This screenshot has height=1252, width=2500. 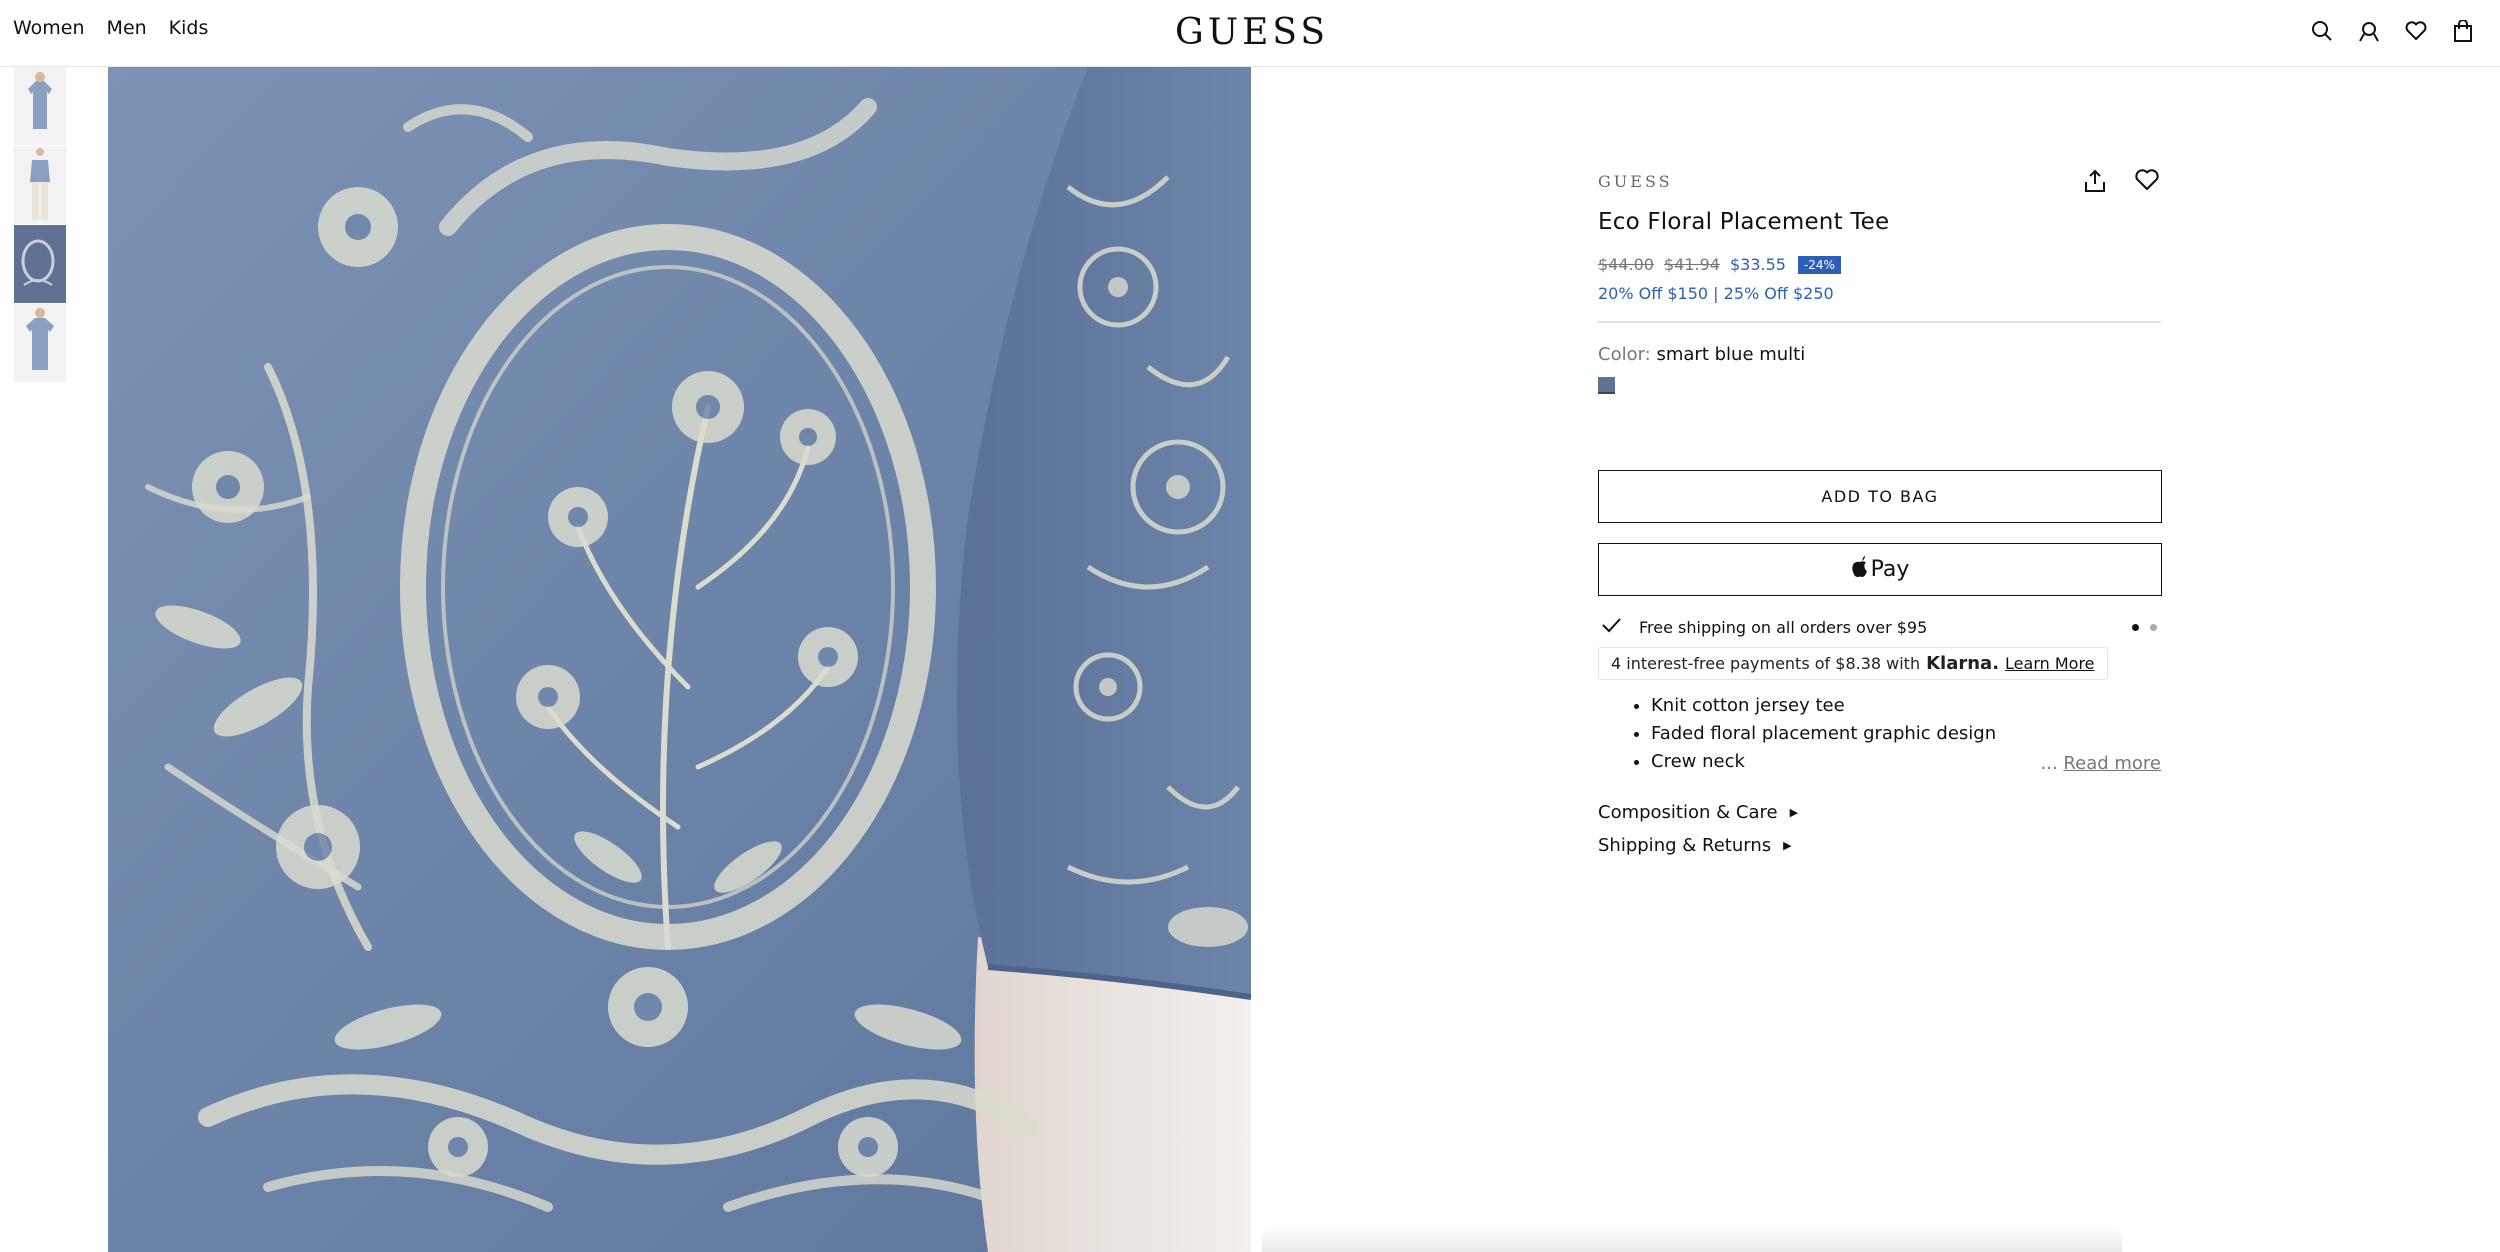 I want to click on nav-men: Men, so click(x=127, y=28).